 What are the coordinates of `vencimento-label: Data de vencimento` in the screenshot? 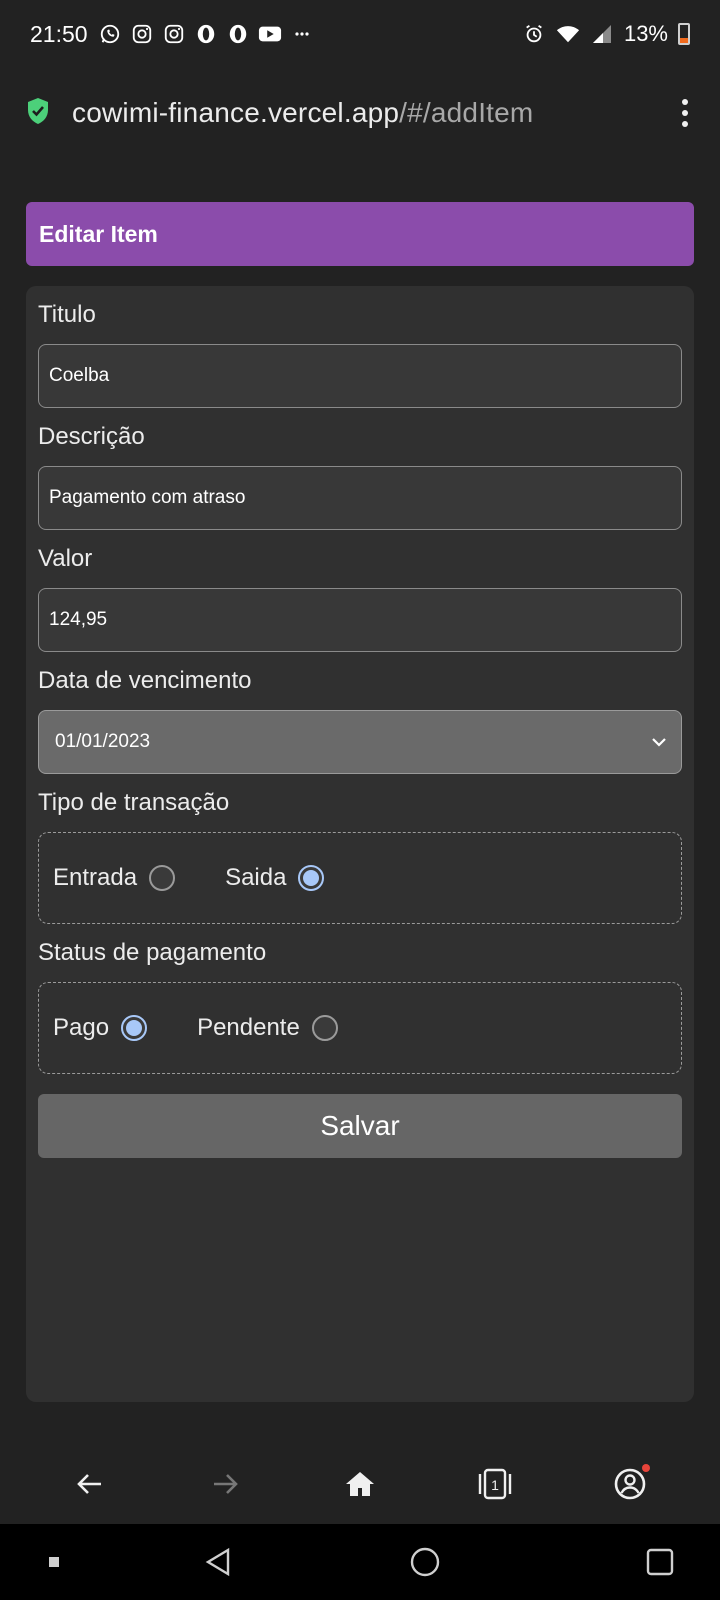 It's located at (145, 680).